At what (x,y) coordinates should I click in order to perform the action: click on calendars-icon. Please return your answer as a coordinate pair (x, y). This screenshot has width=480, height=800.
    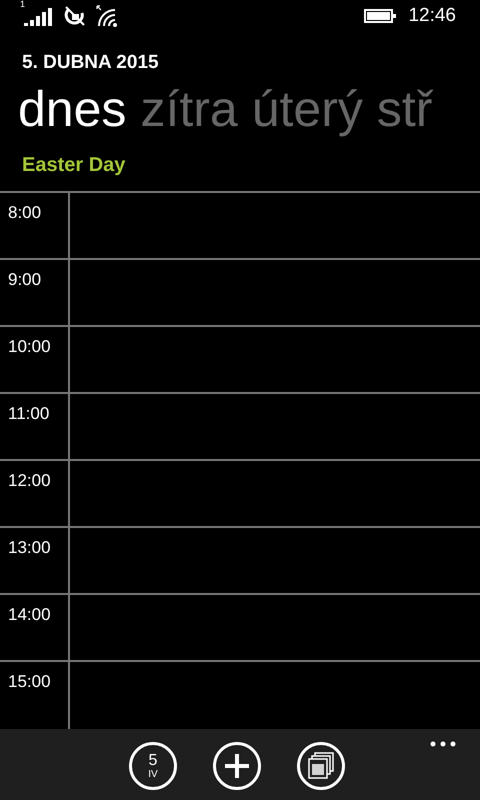
    Looking at the image, I should click on (321, 766).